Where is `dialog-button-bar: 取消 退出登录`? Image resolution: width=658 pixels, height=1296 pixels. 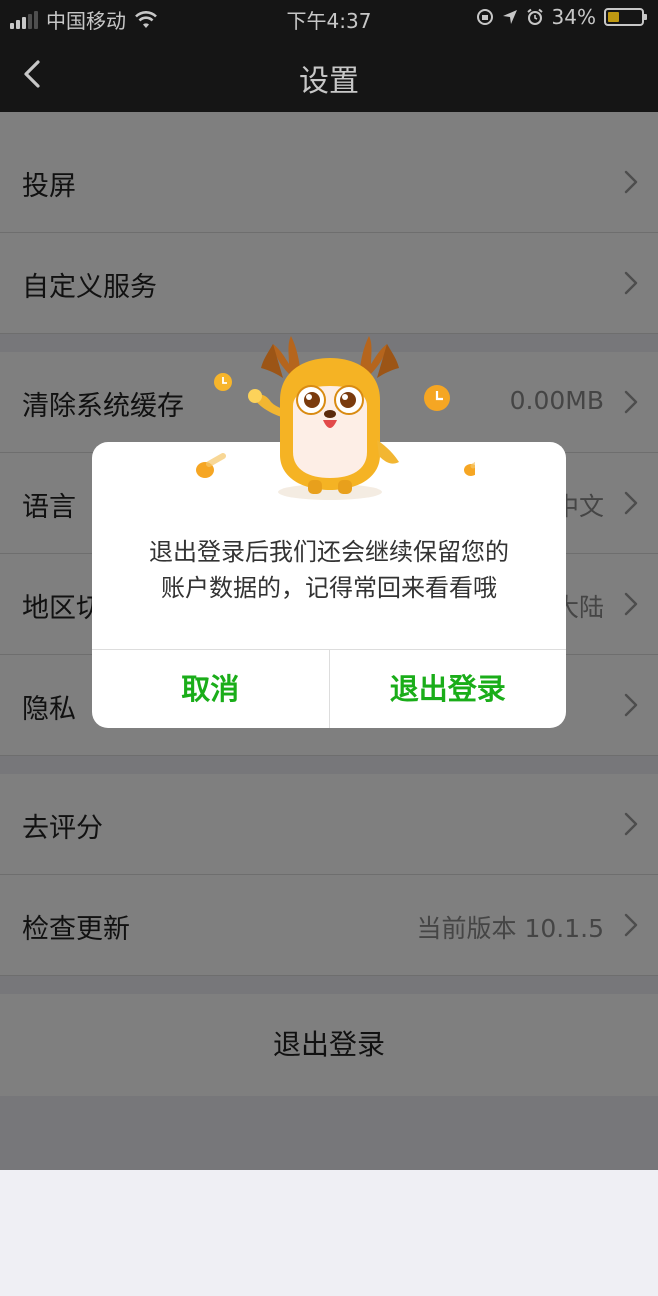 dialog-button-bar: 取消 退出登录 is located at coordinates (329, 688).